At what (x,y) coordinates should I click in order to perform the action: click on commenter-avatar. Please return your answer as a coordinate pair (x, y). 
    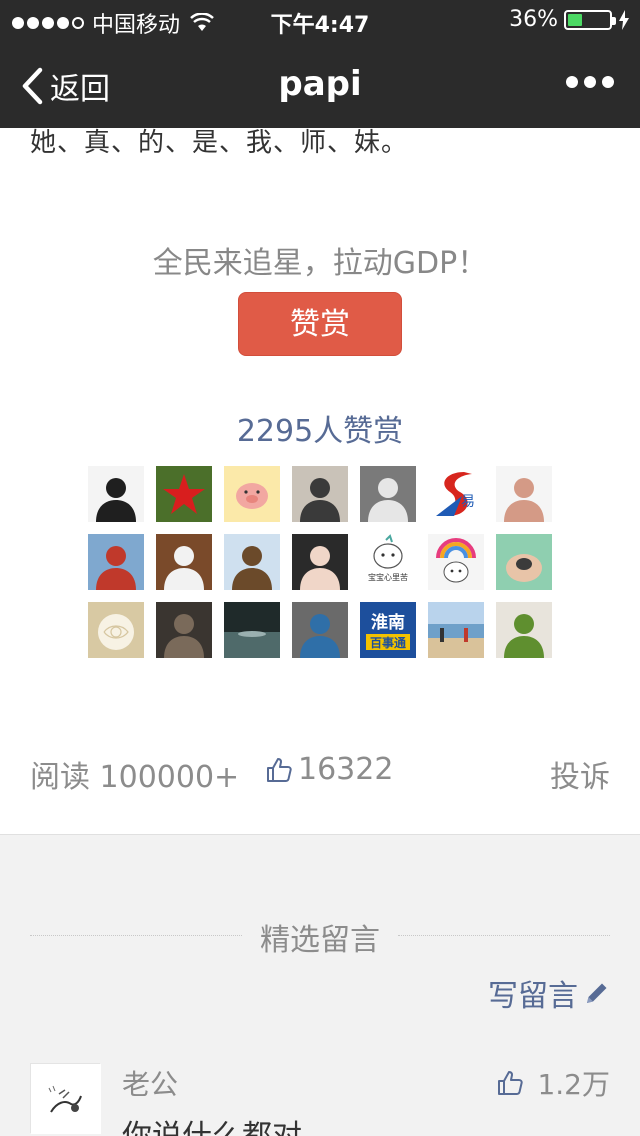
    Looking at the image, I should click on (65, 1098).